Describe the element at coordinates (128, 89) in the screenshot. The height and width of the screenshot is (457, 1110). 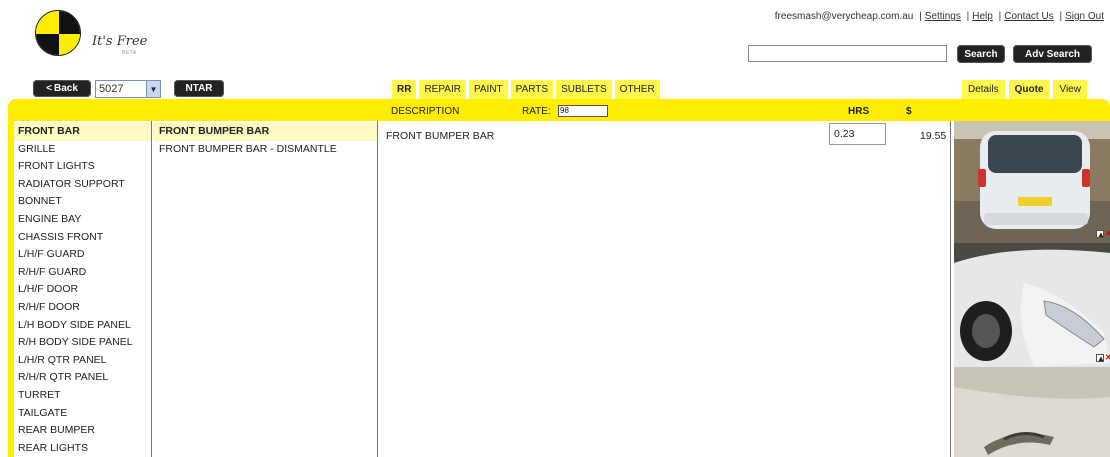
I see `job-number-select: 5027 ▼` at that location.